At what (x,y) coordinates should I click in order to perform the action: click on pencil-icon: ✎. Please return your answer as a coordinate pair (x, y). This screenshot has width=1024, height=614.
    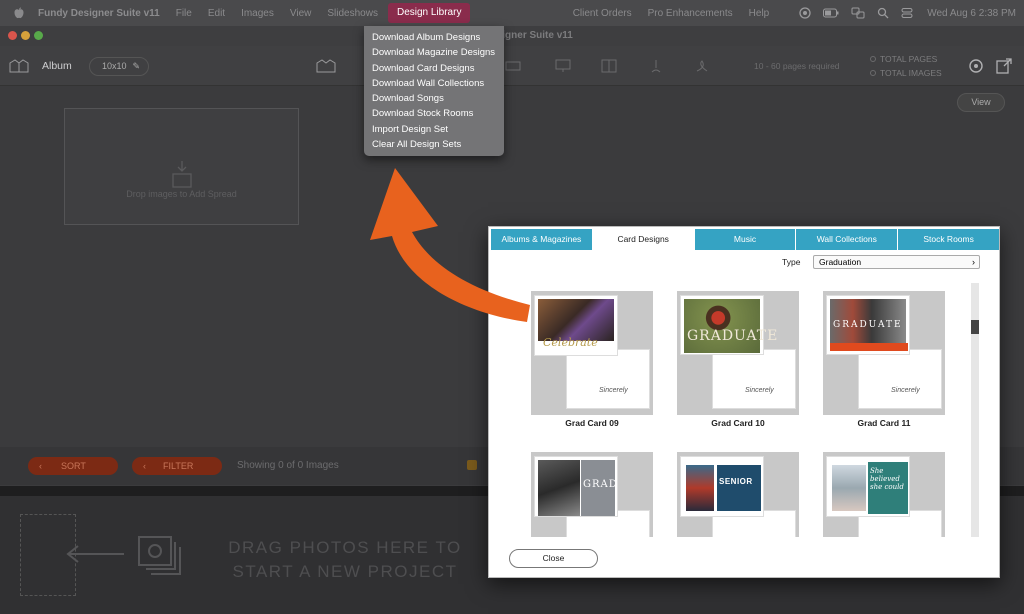
    Looking at the image, I should click on (136, 66).